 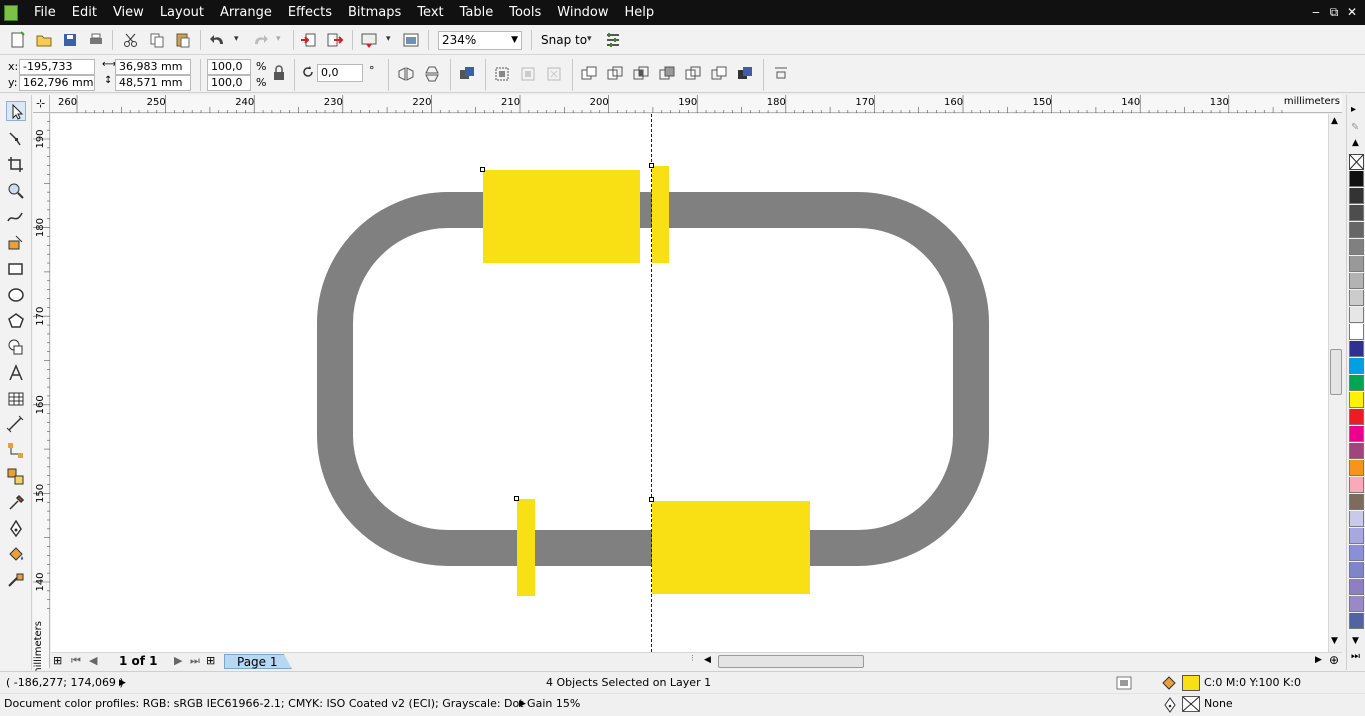 I want to click on publish-dropdown-icon: ▾, so click(x=388, y=39).